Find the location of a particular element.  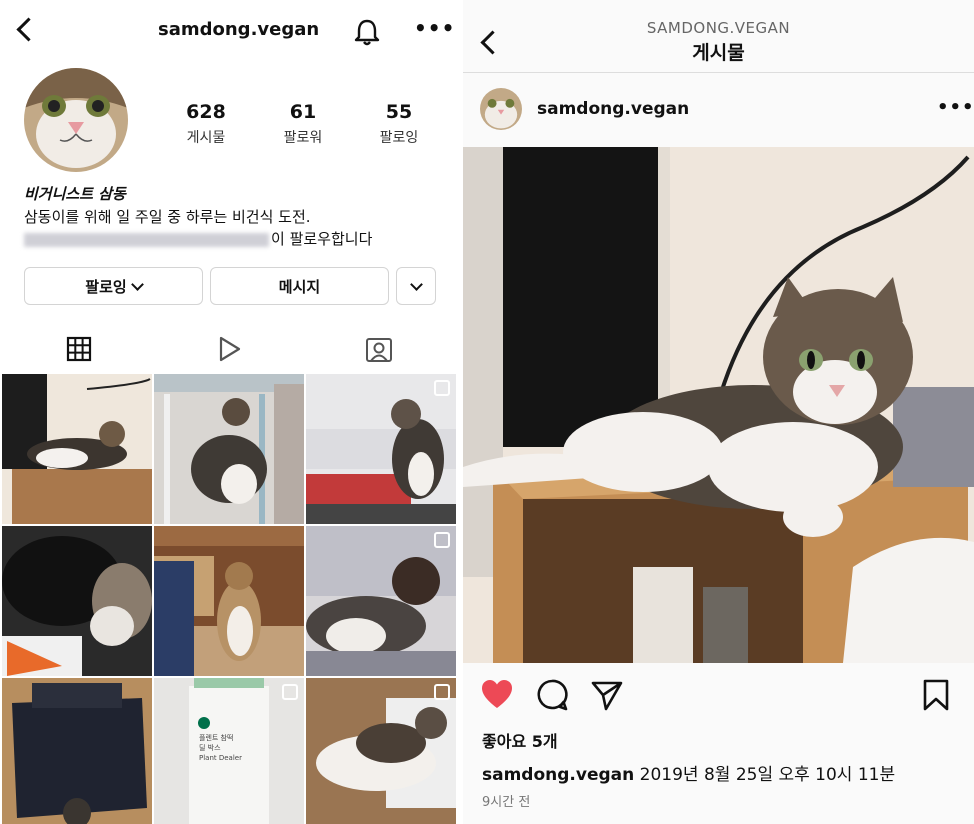

likes-count: 좋아요 5개 is located at coordinates (520, 740).